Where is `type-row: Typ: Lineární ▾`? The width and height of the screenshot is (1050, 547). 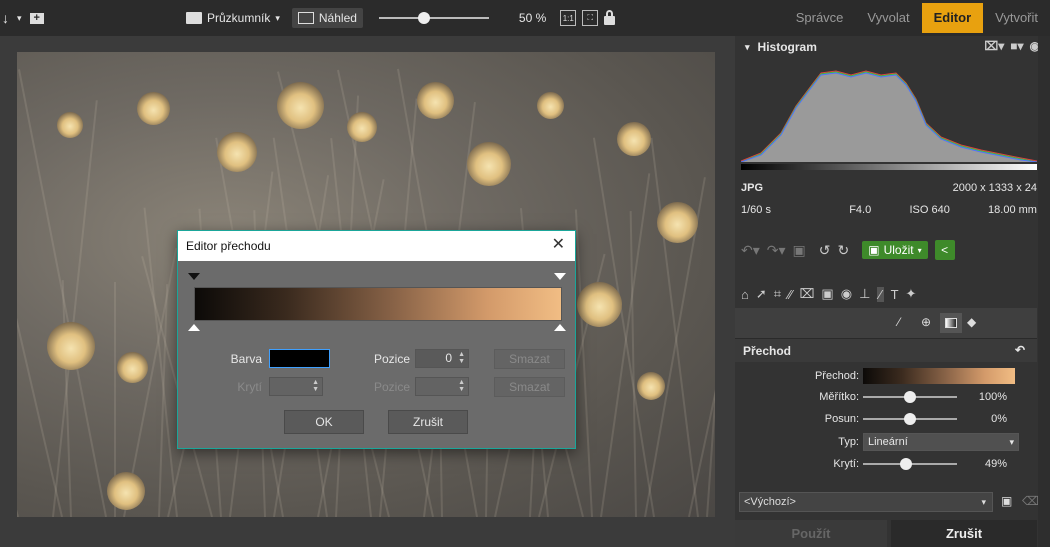
type-row: Typ: Lineární ▾ is located at coordinates (886, 442).